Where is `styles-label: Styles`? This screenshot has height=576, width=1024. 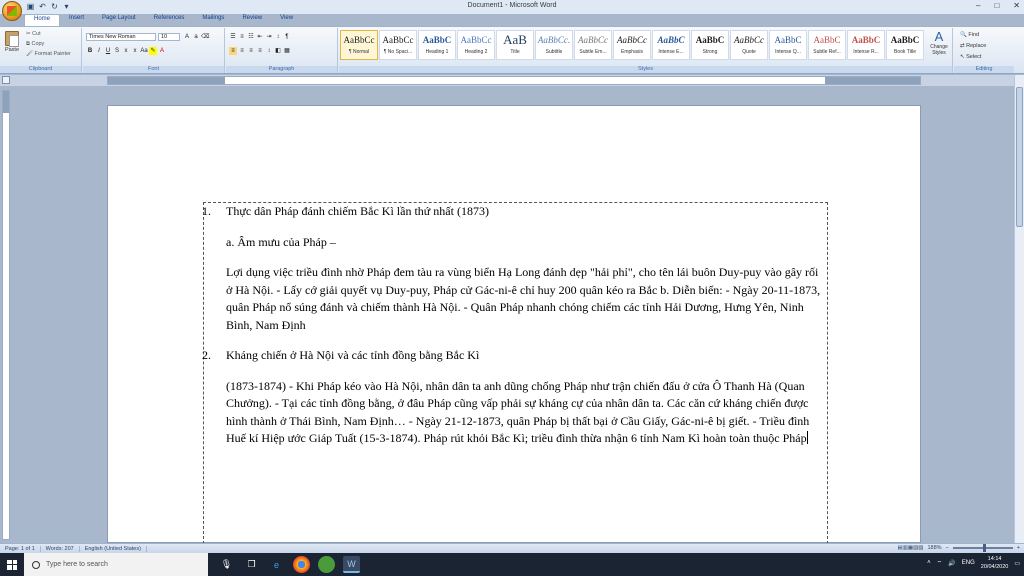 styles-label: Styles is located at coordinates (645, 69).